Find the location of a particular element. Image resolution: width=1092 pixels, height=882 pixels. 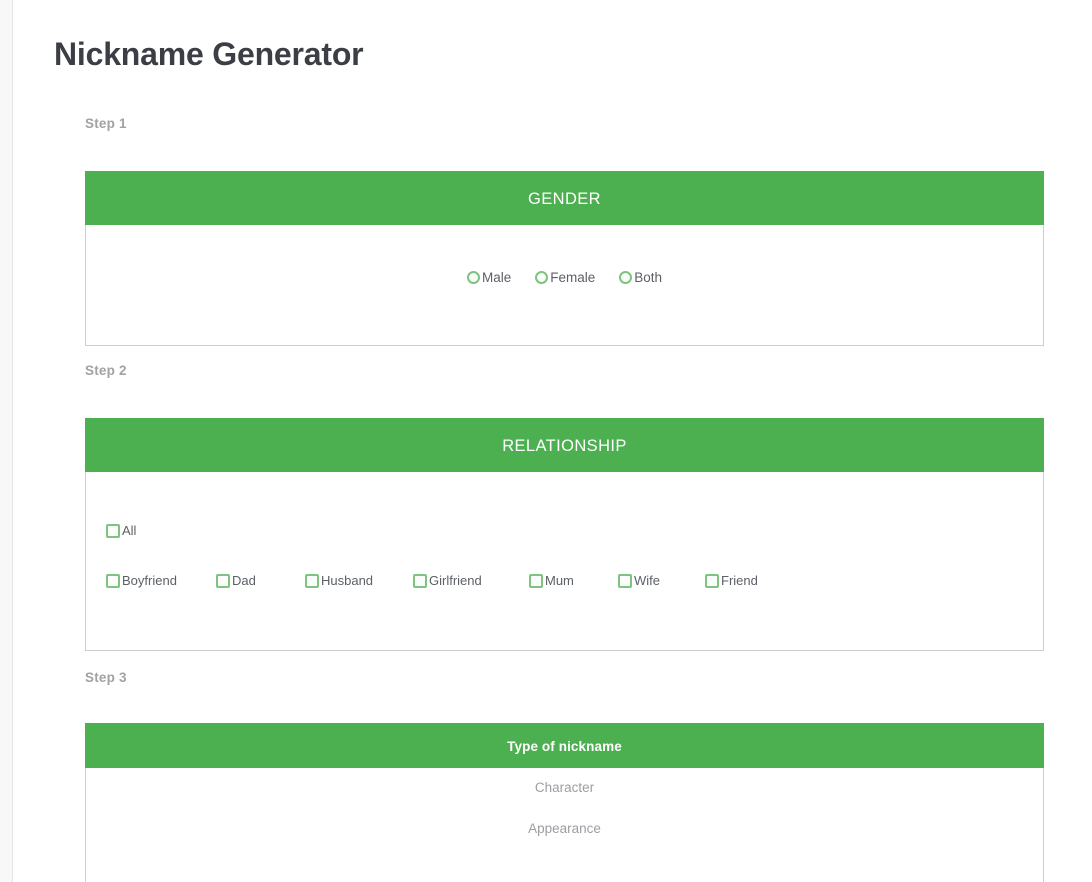

radio-option-male: Male is located at coordinates (489, 277).